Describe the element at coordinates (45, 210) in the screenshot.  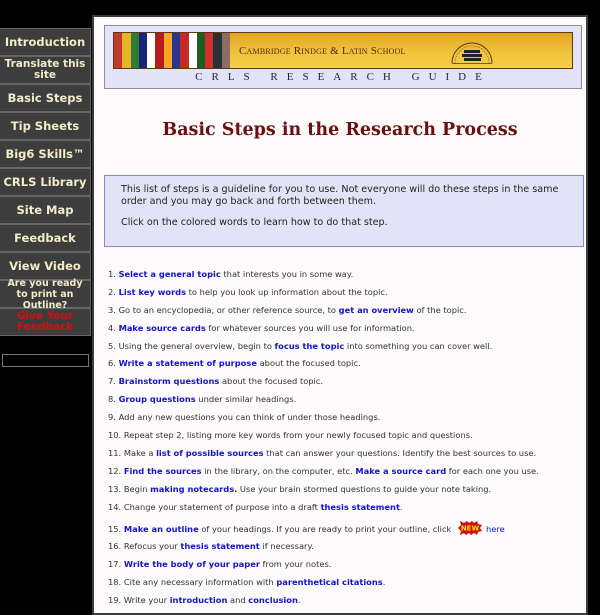
I see `sidebar-item-site-map: Site Map` at that location.